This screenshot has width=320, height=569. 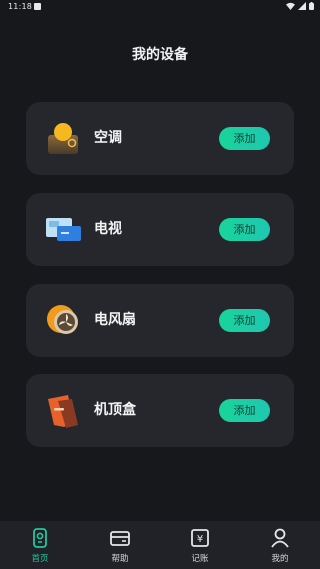 I want to click on tab-label: 帮助, so click(x=120, y=559).